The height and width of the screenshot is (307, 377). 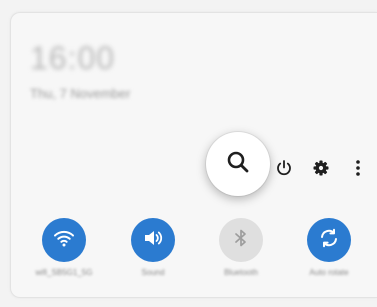 I want to click on wifi-toggle, so click(x=64, y=240).